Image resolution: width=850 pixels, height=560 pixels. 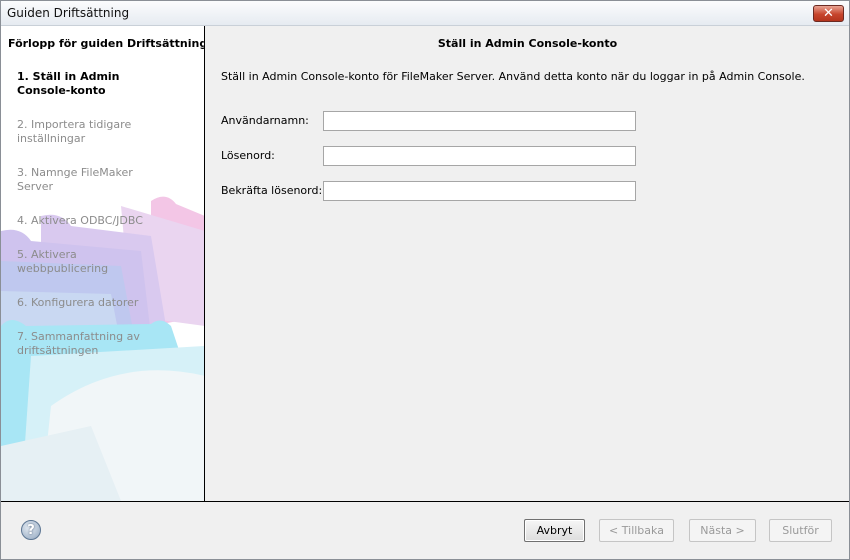 I want to click on password-label: Lösenord:, so click(x=248, y=155).